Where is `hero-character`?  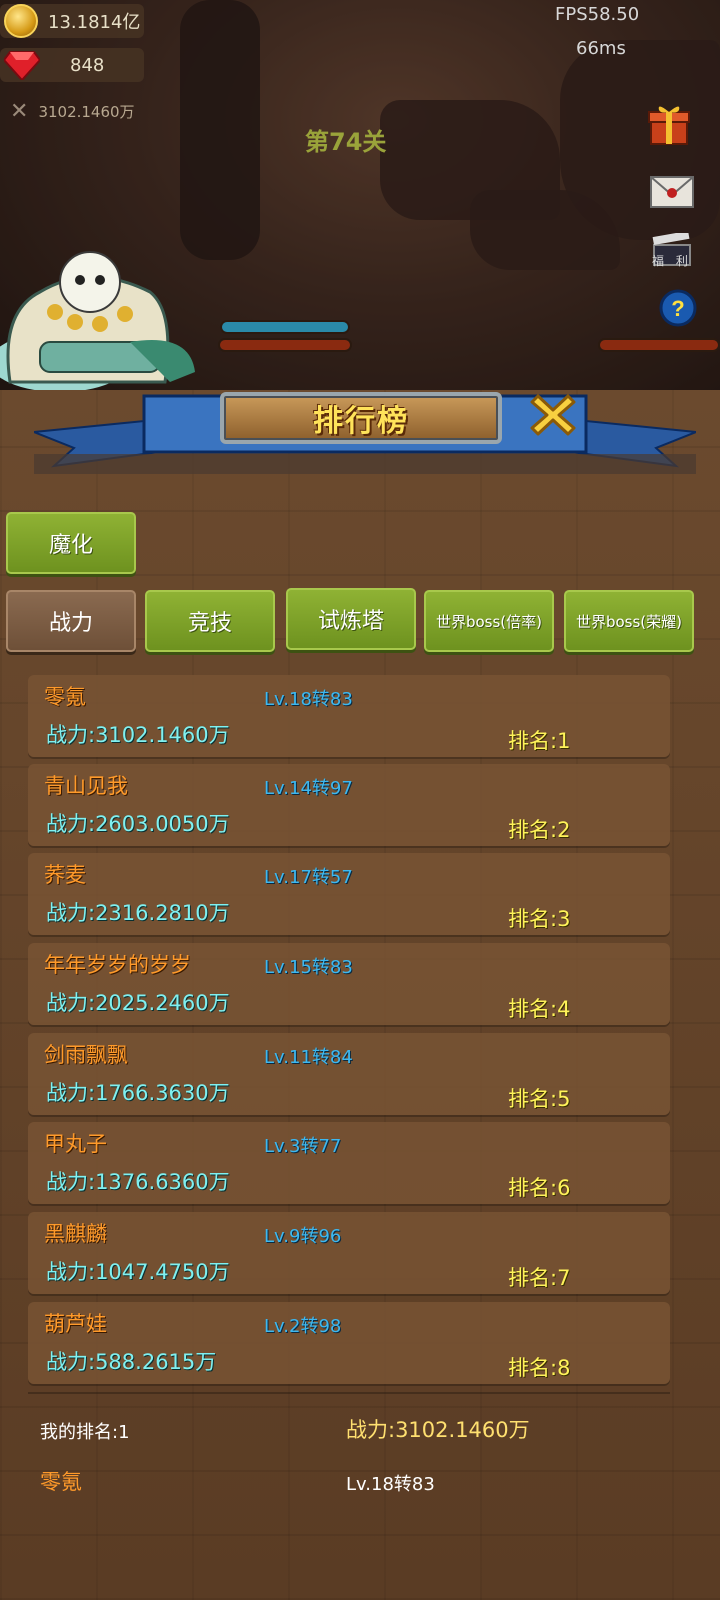
hero-character is located at coordinates (97, 321).